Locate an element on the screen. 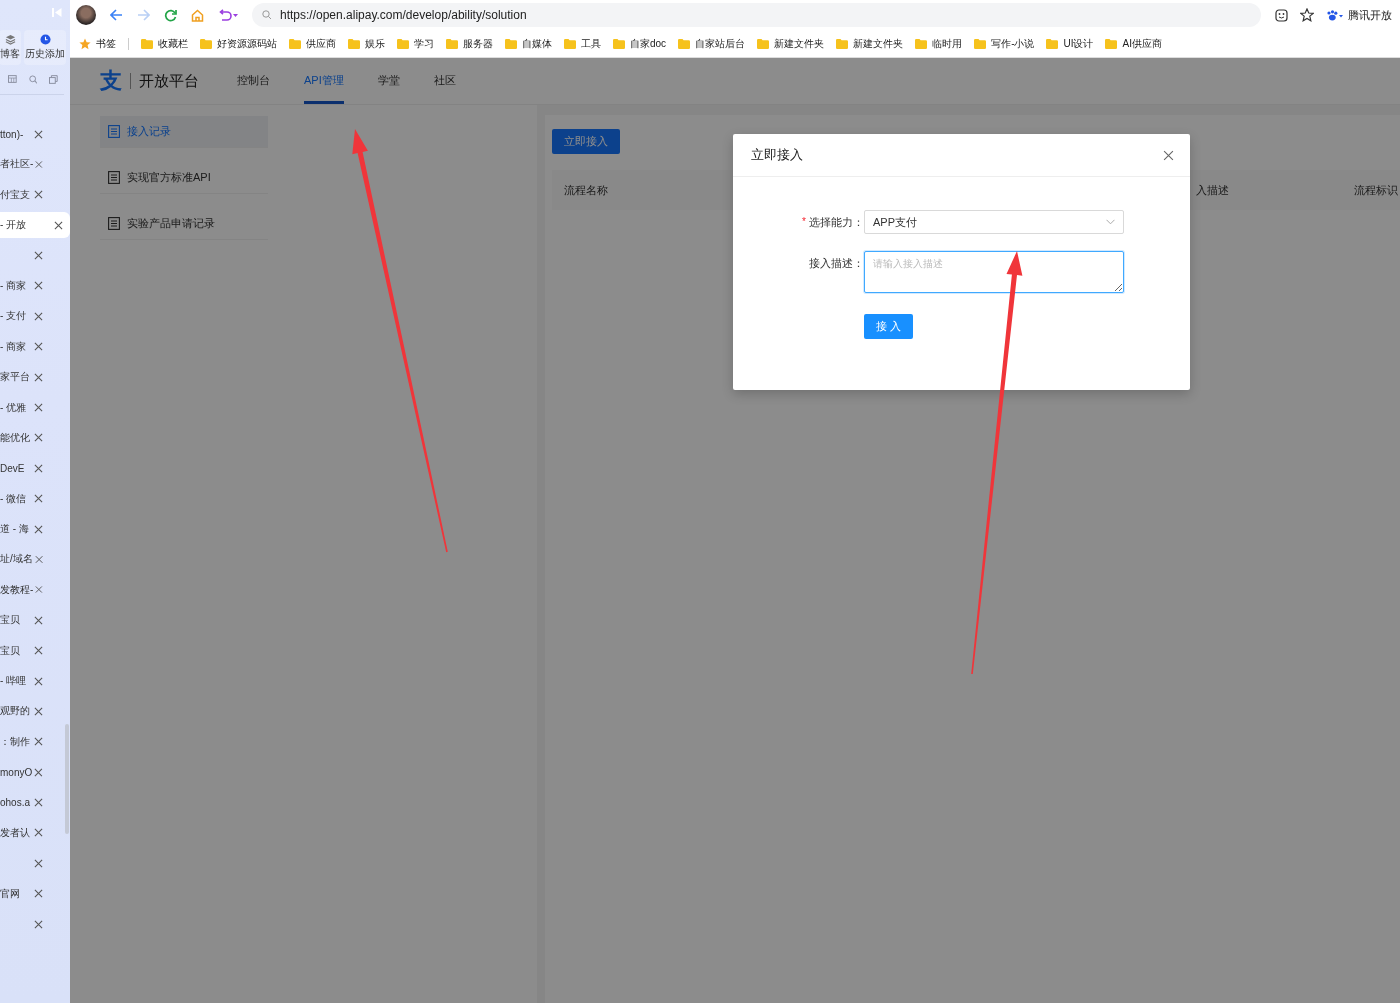 The height and width of the screenshot is (1003, 1400). description-field: 请输入接入描述 is located at coordinates (994, 272).